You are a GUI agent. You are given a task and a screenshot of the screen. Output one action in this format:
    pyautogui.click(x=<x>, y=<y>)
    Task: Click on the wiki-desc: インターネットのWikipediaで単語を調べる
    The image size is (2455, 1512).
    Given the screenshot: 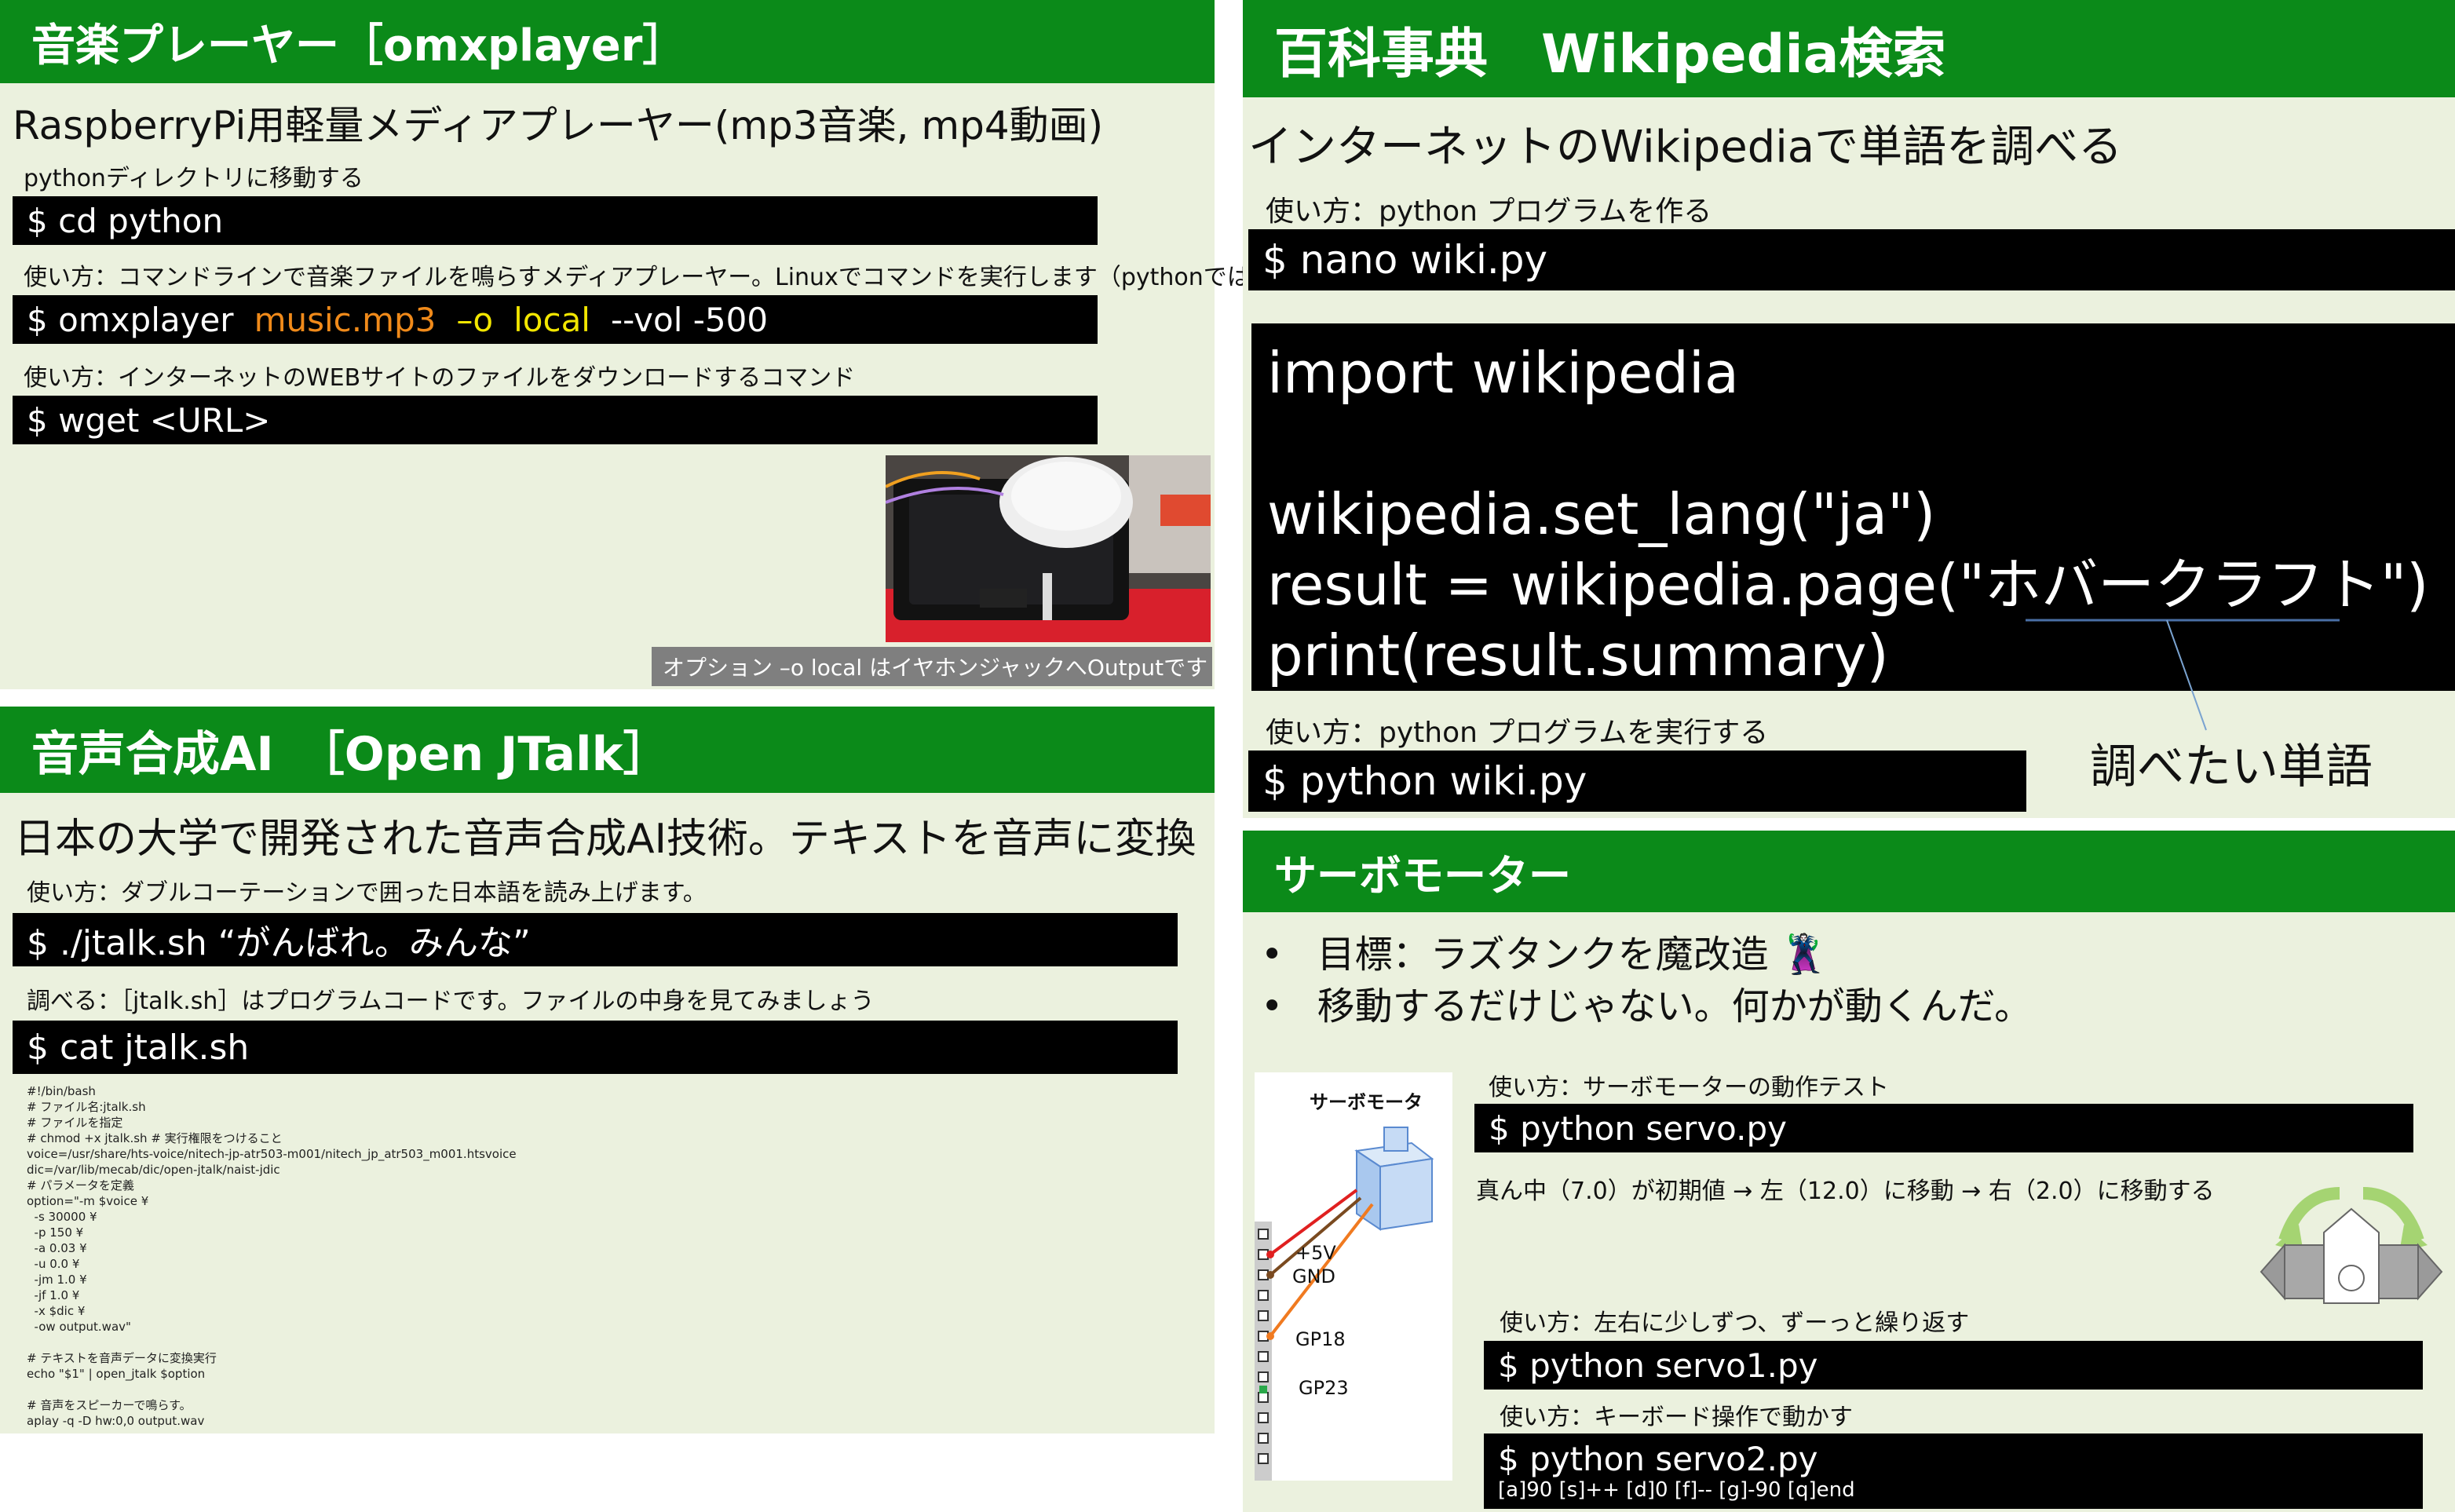 What is the action you would take?
    pyautogui.click(x=1685, y=147)
    